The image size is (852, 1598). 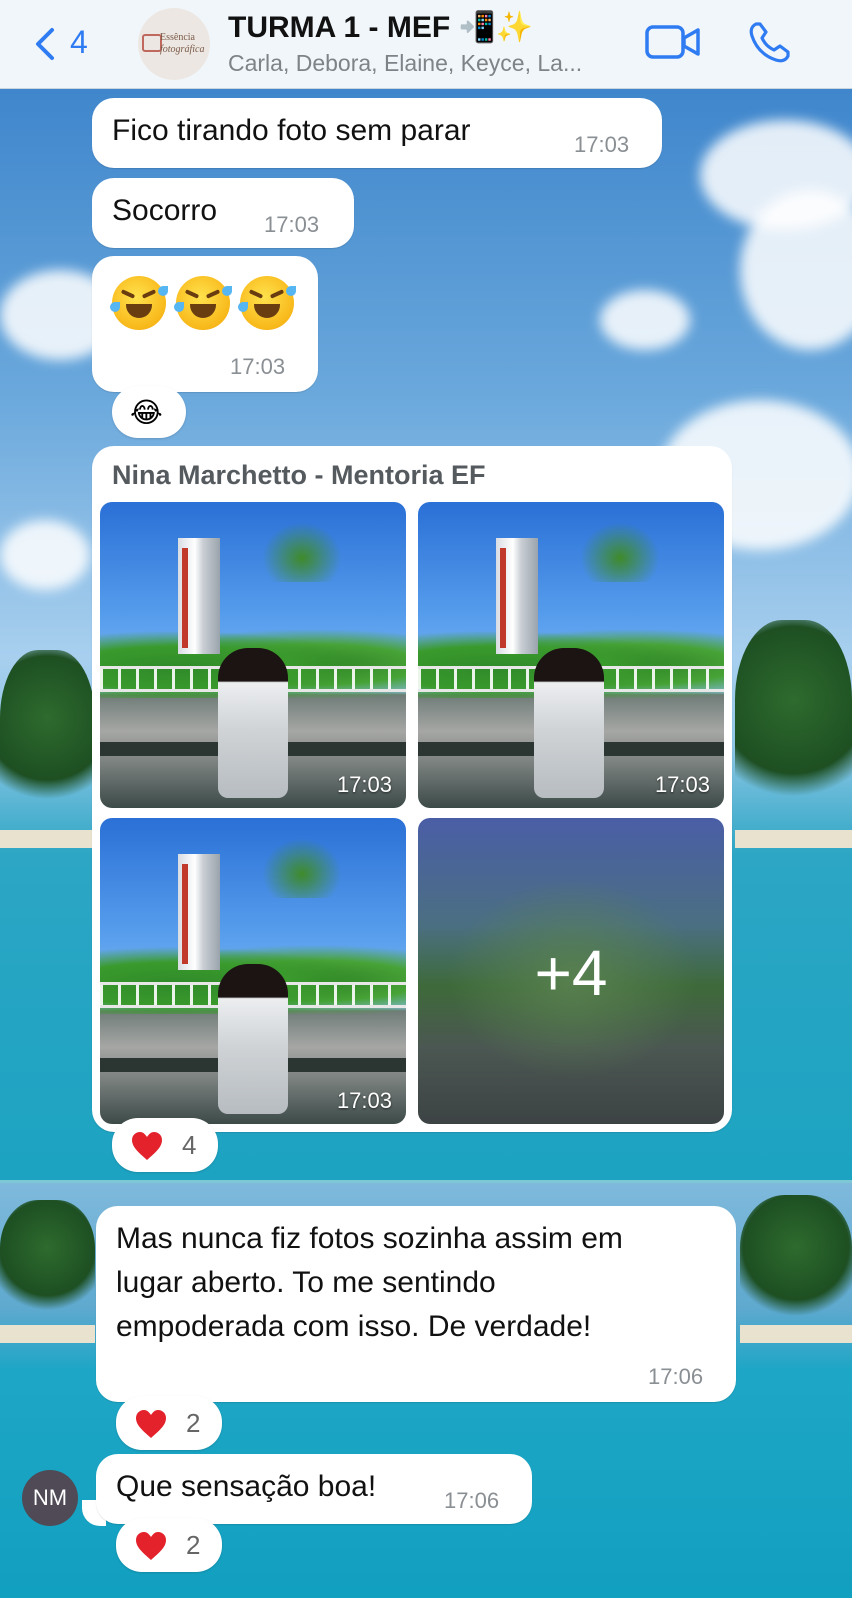 What do you see at coordinates (182, 49) in the screenshot?
I see `avatar-logo-text-2: fotográfica` at bounding box center [182, 49].